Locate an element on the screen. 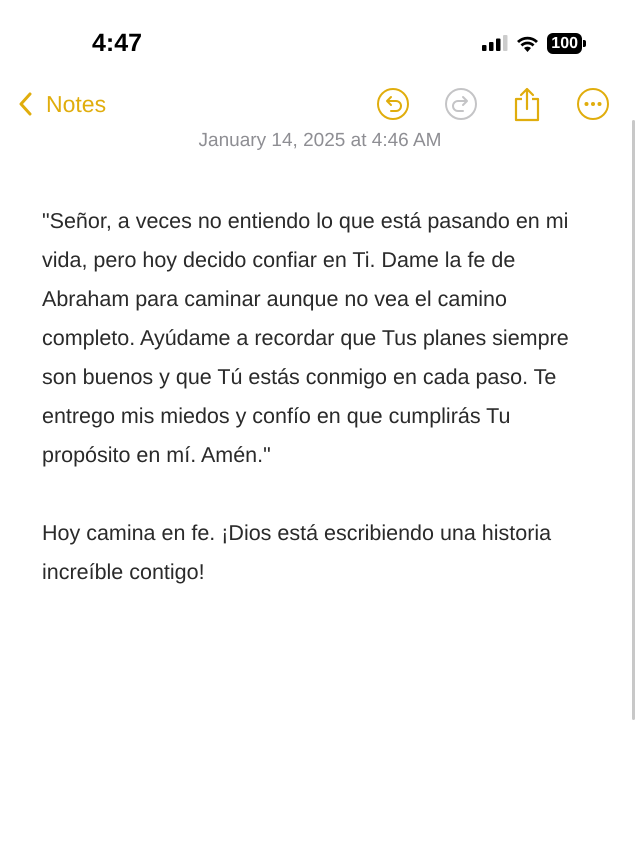 Image resolution: width=640 pixels, height=853 pixels. undo-icon is located at coordinates (393, 104).